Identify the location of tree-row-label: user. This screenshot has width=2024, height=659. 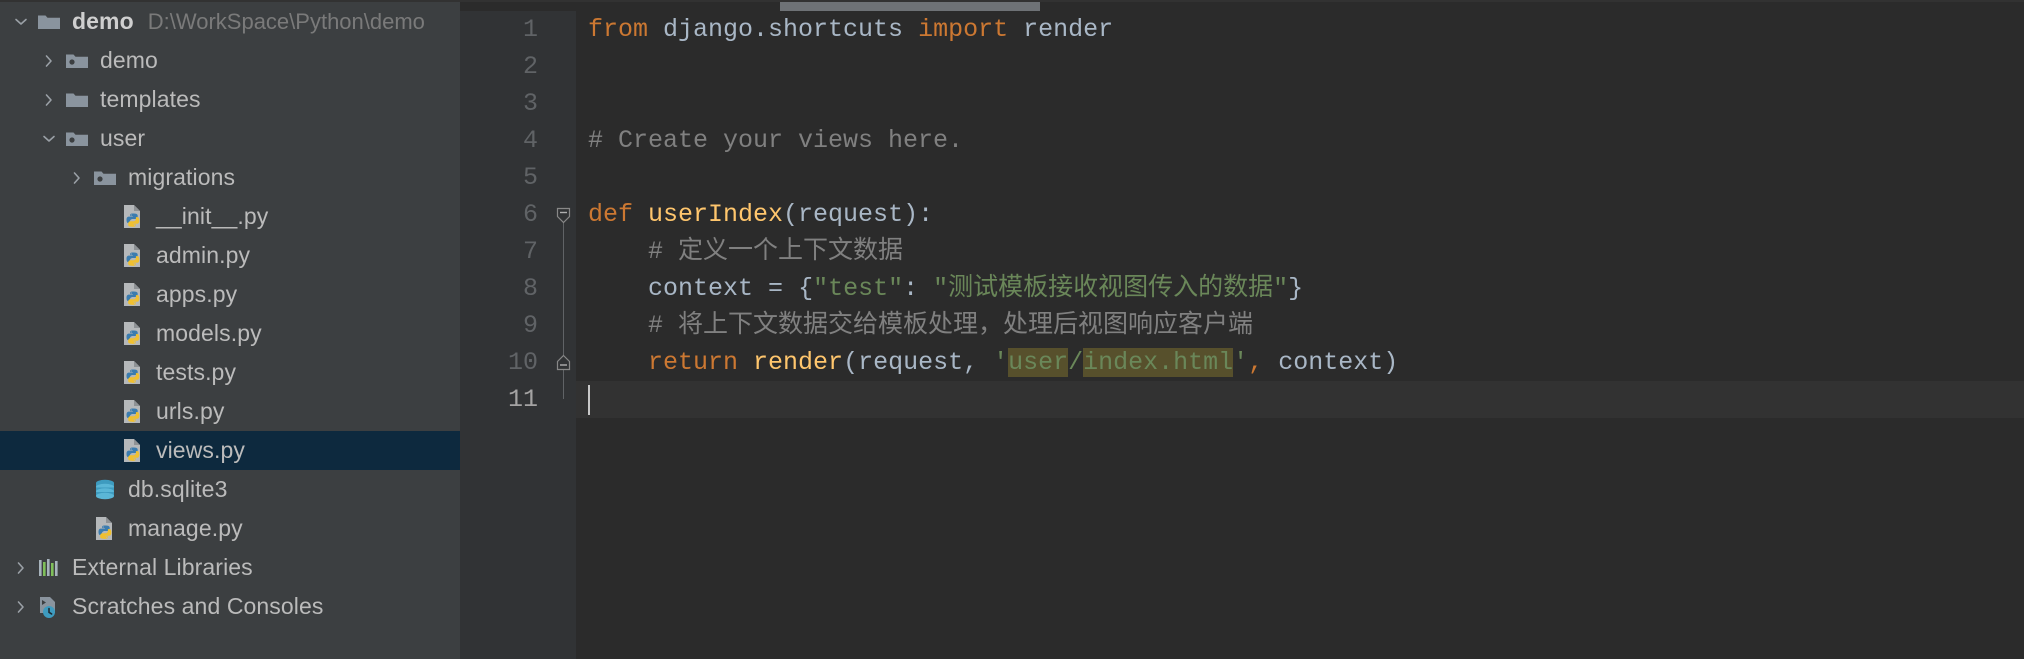
(123, 138).